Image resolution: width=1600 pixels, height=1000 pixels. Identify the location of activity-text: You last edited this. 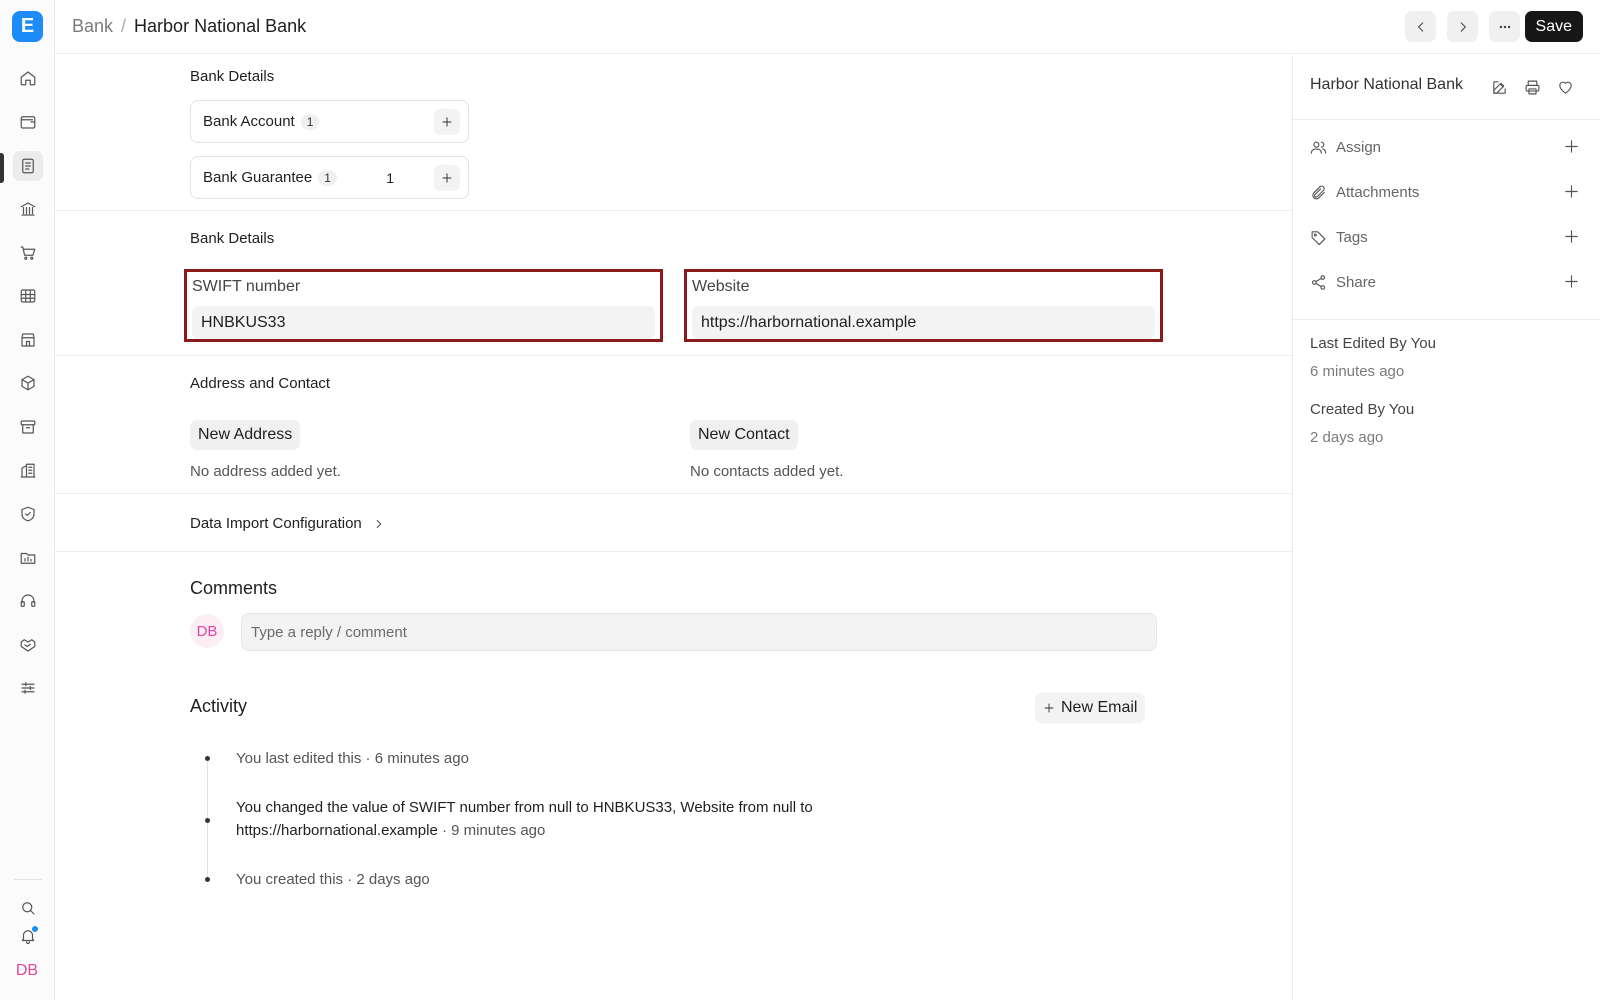
(299, 758).